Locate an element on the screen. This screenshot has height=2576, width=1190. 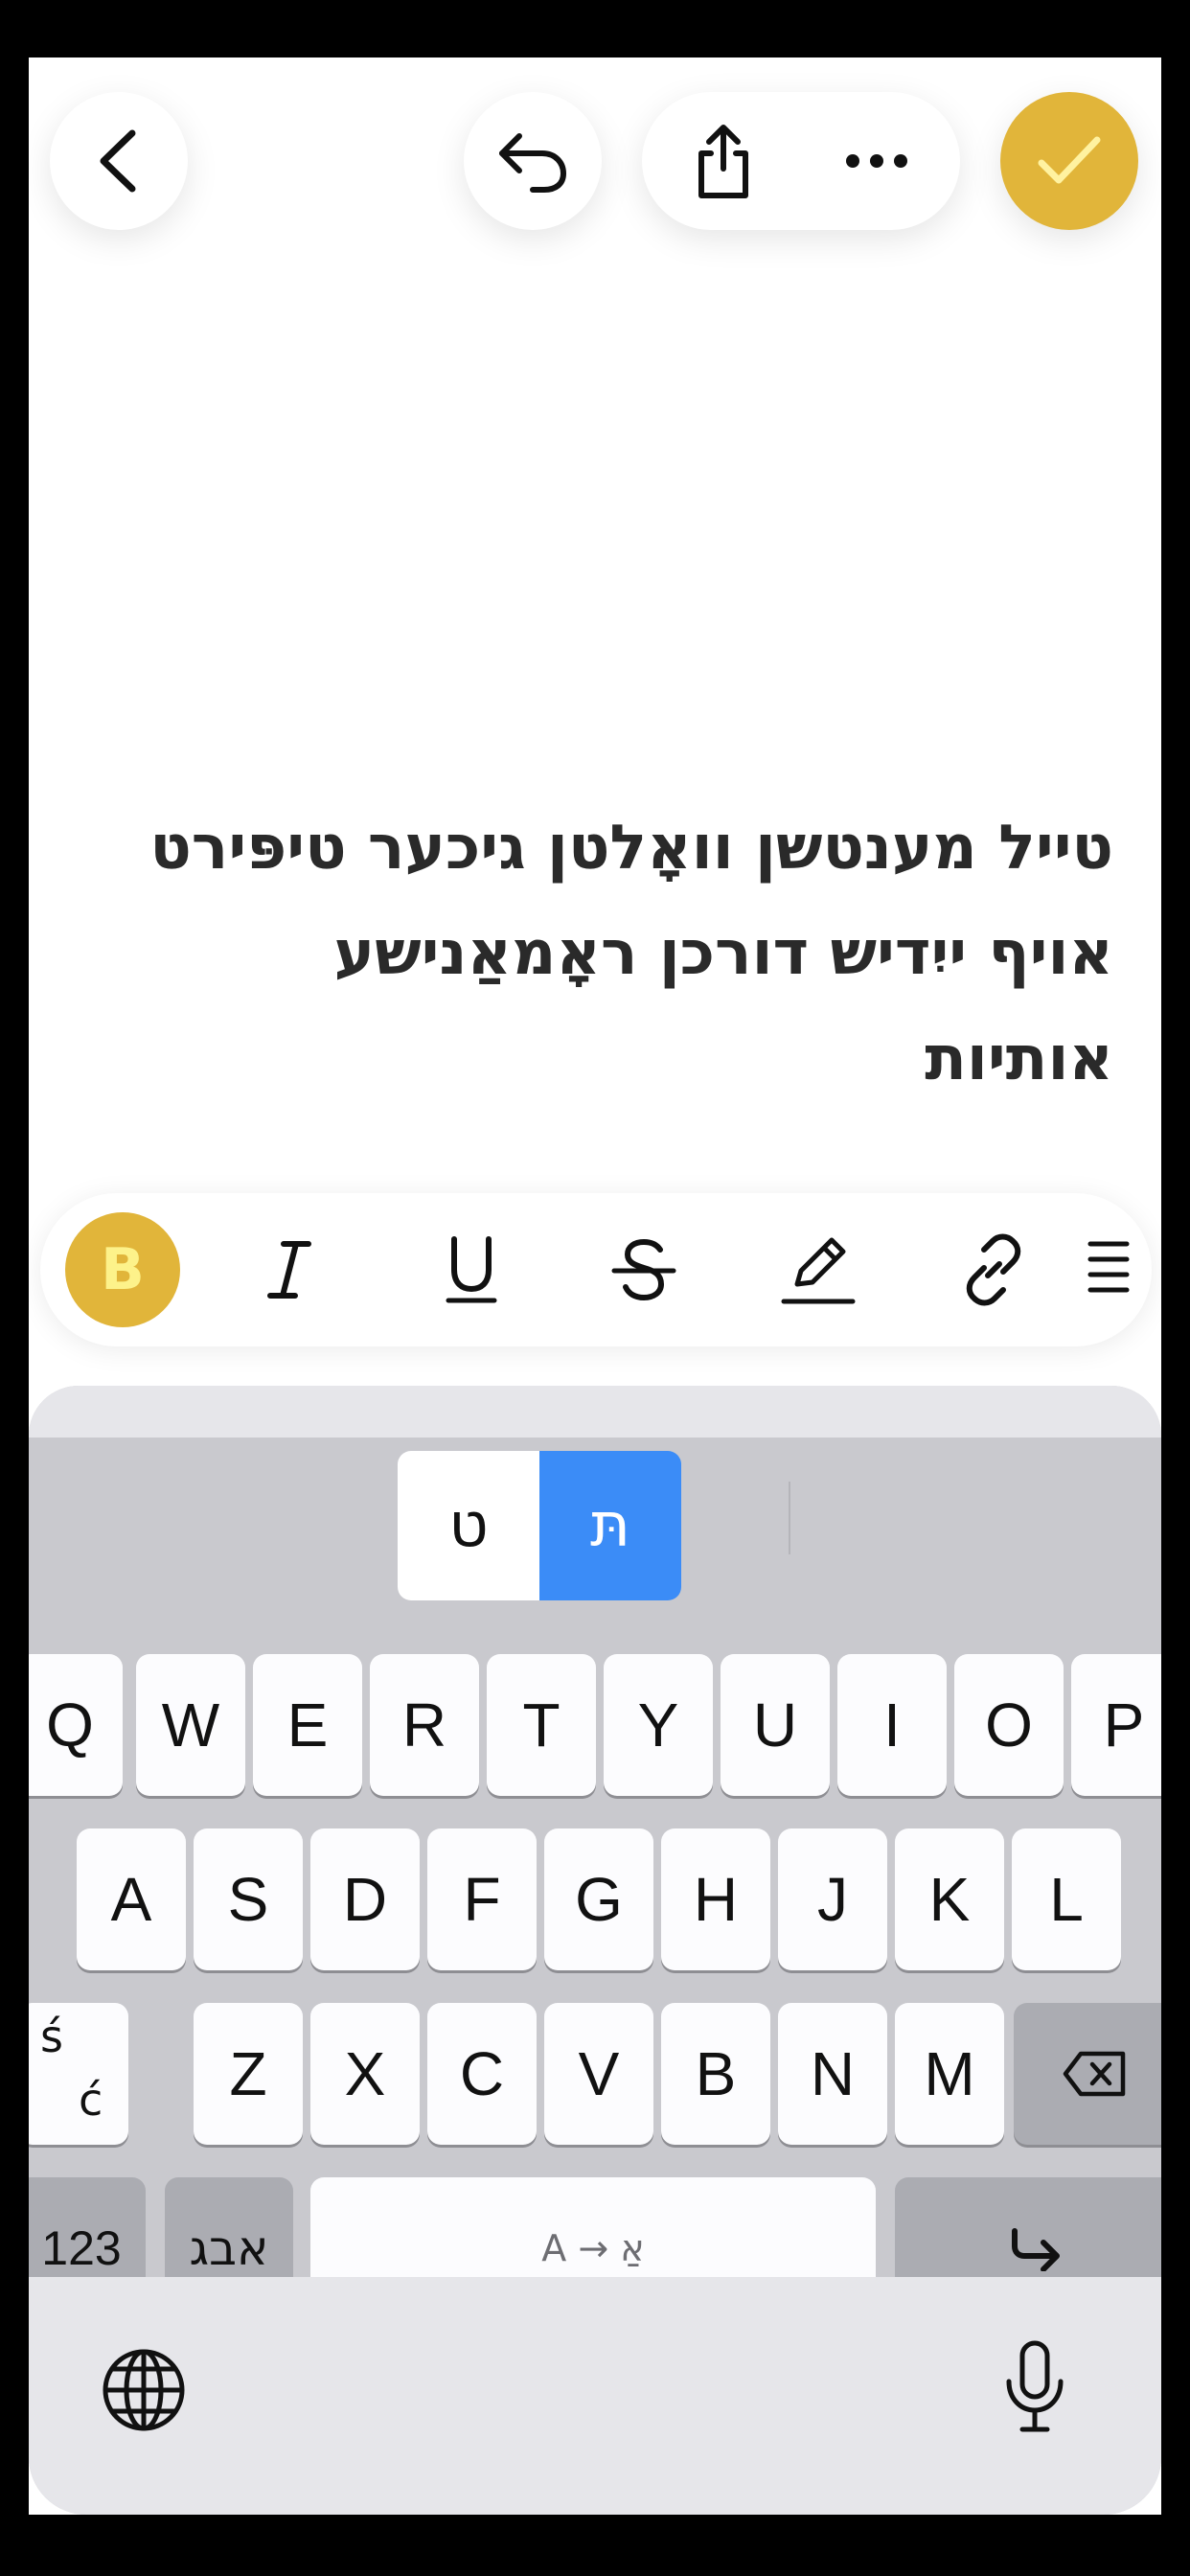
globe-icon is located at coordinates (144, 2390).